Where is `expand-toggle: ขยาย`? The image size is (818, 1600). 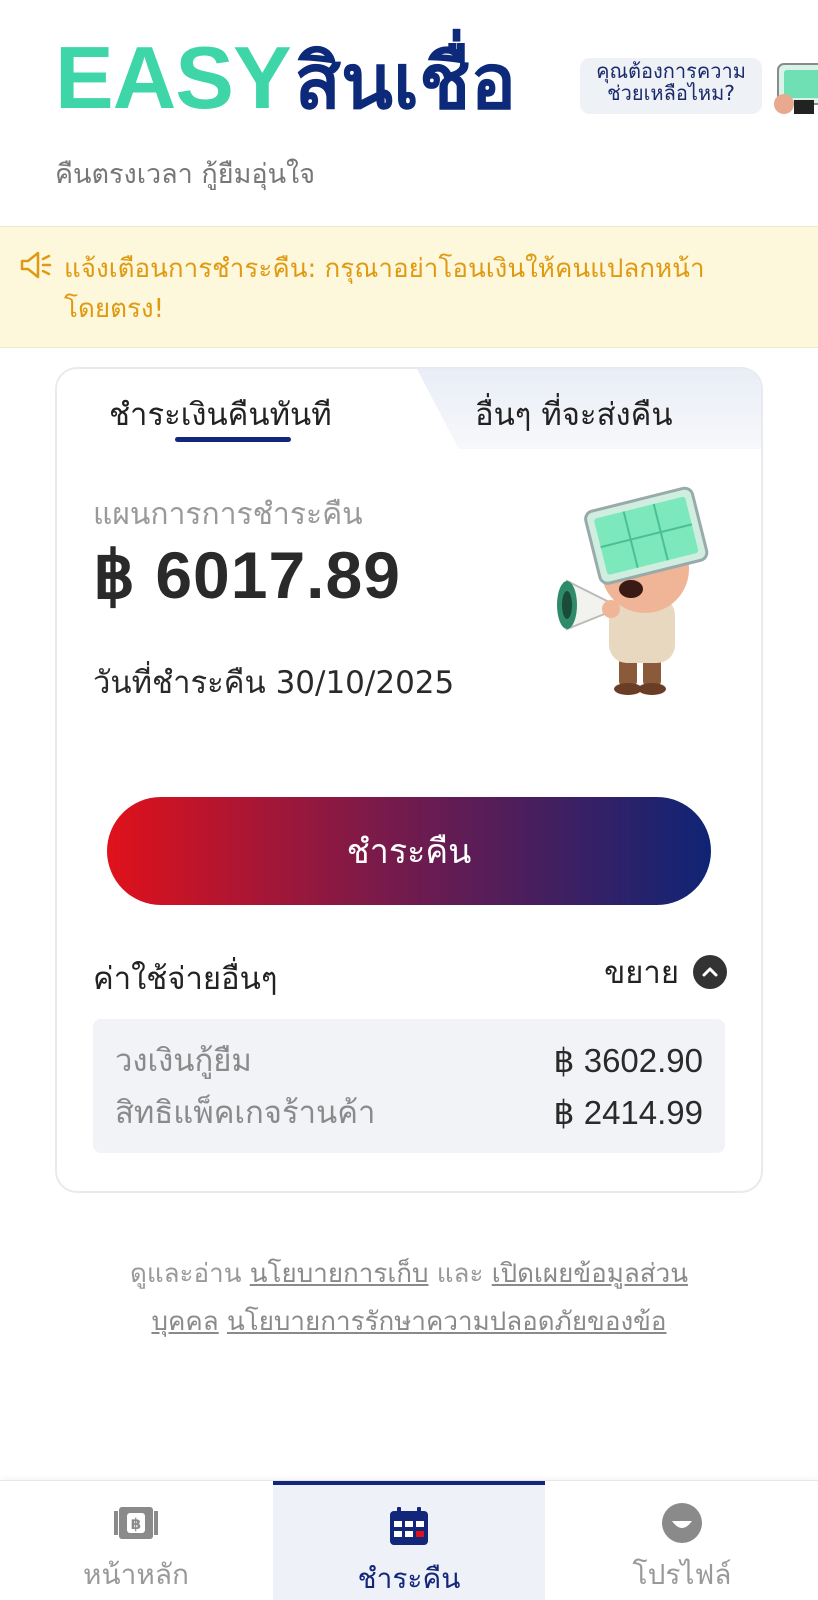 expand-toggle: ขยาย is located at coordinates (665, 972).